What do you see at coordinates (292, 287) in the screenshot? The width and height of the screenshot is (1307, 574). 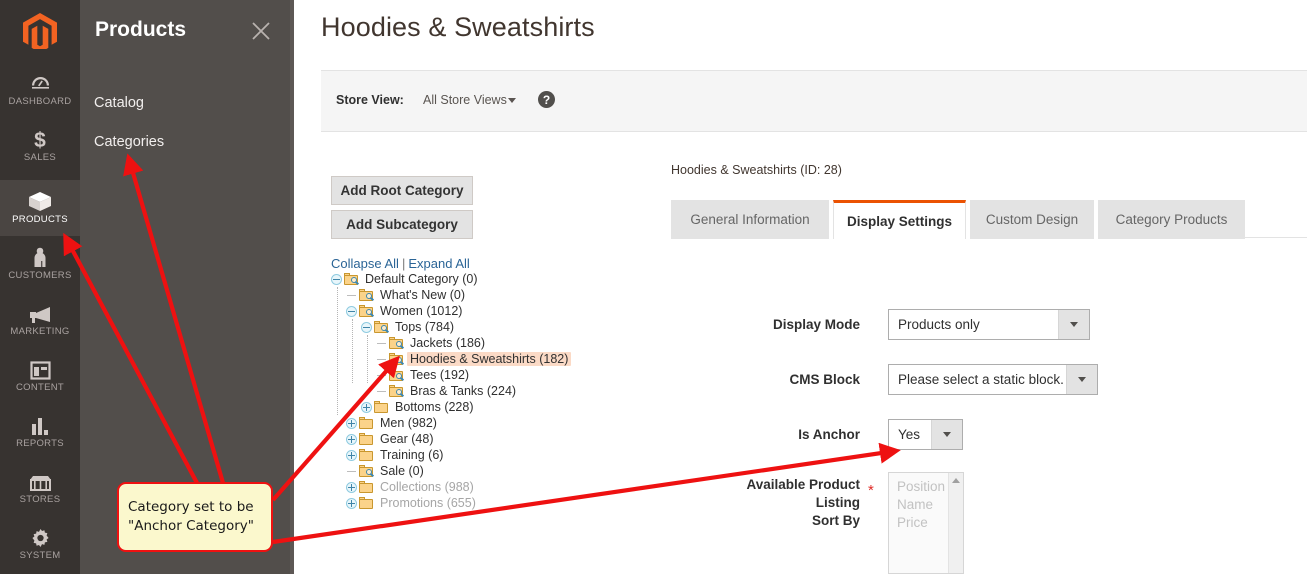 I see `flyout-edge-divider` at bounding box center [292, 287].